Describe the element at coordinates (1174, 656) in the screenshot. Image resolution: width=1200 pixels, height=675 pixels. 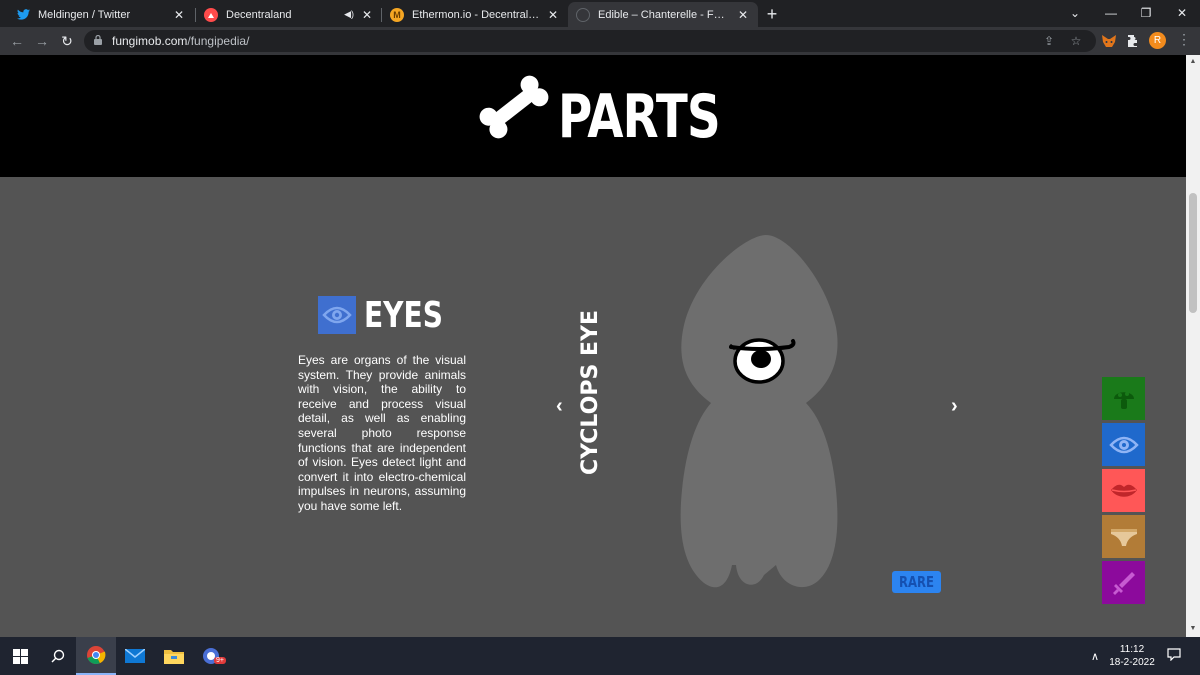
I see `notifications-icon` at that location.